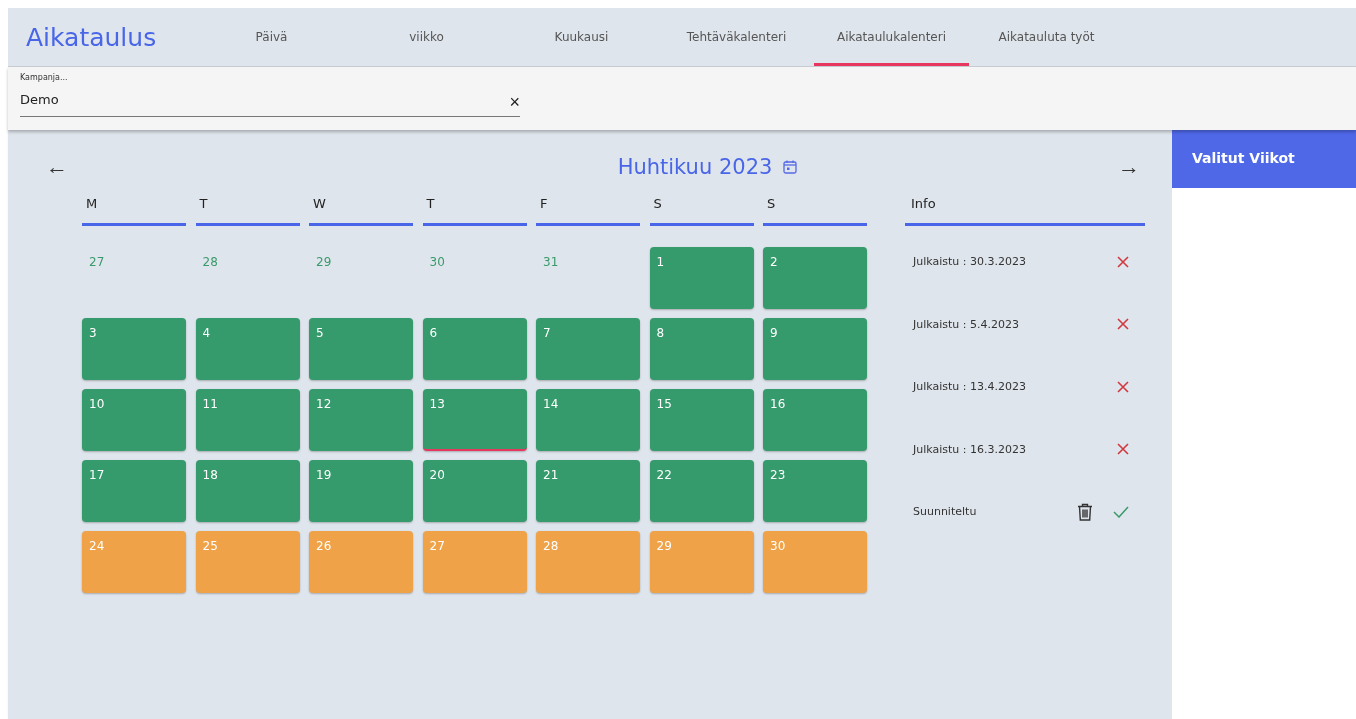 The width and height of the screenshot is (1356, 719). What do you see at coordinates (588, 349) in the screenshot?
I see `day-cell: 7` at bounding box center [588, 349].